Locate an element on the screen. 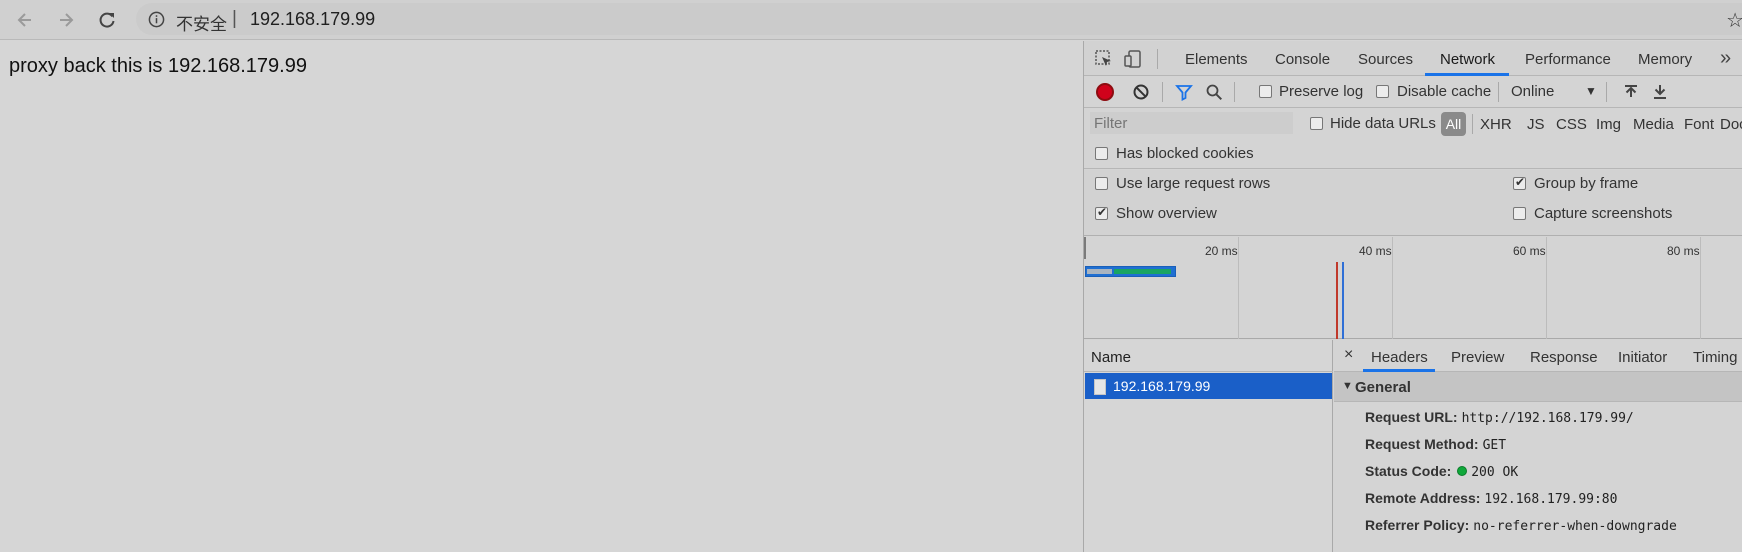 This screenshot has width=1742, height=552. general-section-header: ▼ General is located at coordinates (1538, 387).